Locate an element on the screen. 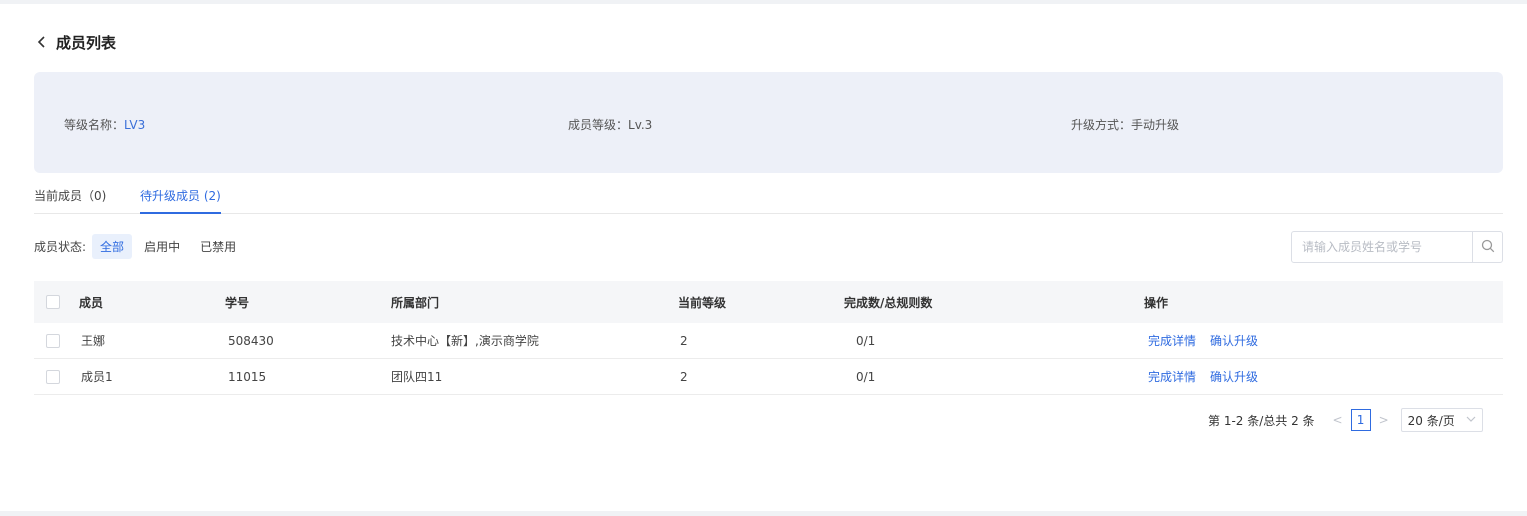 The width and height of the screenshot is (1527, 516). filter-option-all: 全部 is located at coordinates (112, 246).